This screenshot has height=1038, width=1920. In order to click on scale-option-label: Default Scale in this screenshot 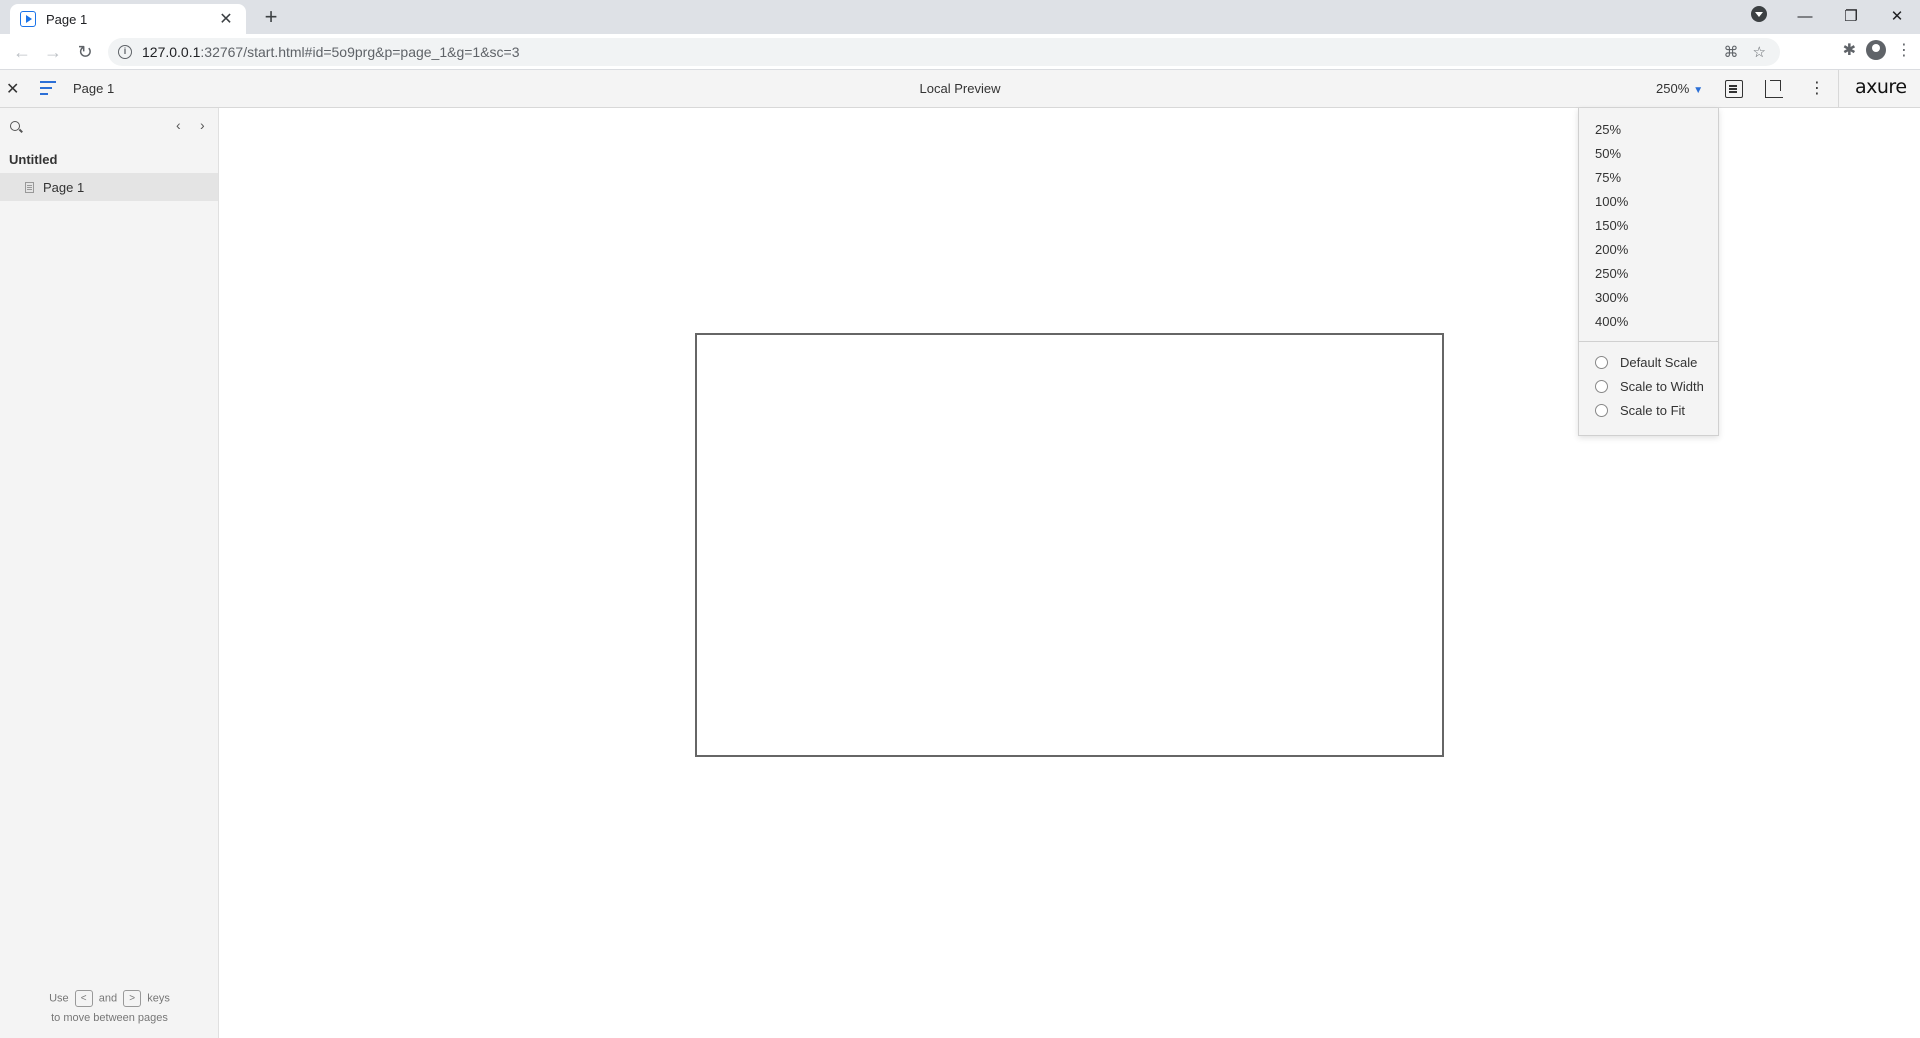, I will do `click(1659, 362)`.